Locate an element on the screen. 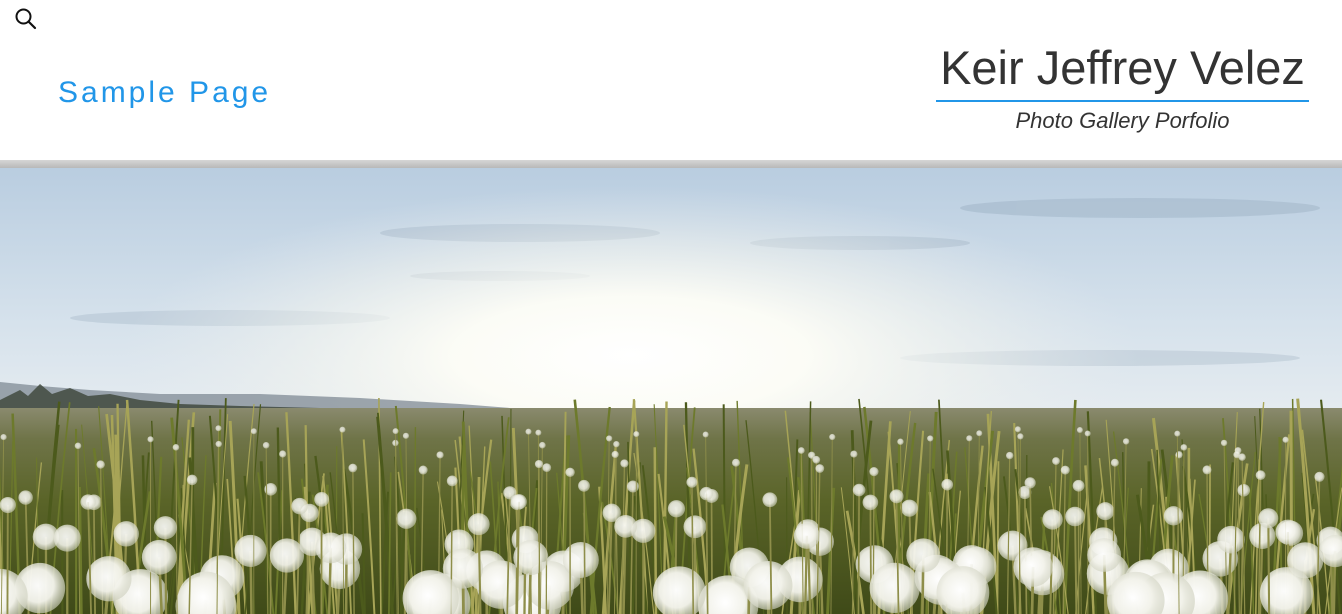 The height and width of the screenshot is (614, 1342). nav-item-sample-page: Sample Page is located at coordinates (164, 93).